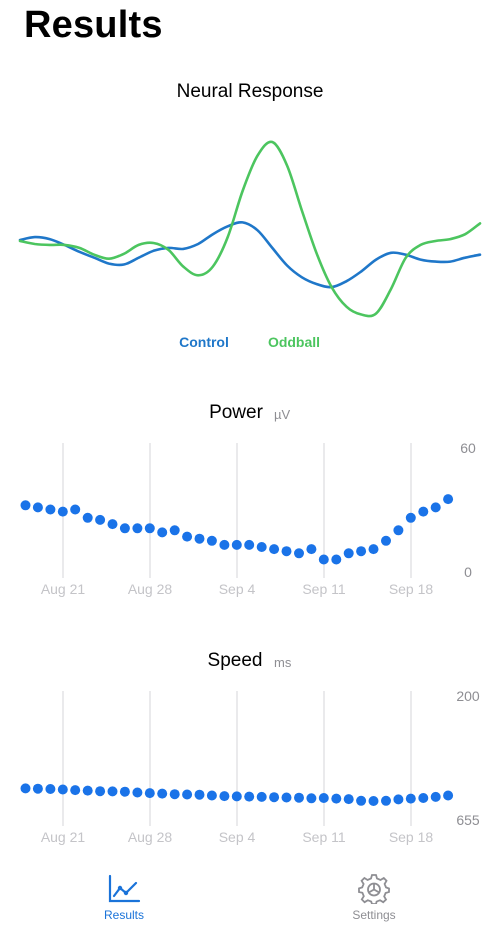 The image size is (500, 948). I want to click on tab-results-label: Results, so click(123, 915).